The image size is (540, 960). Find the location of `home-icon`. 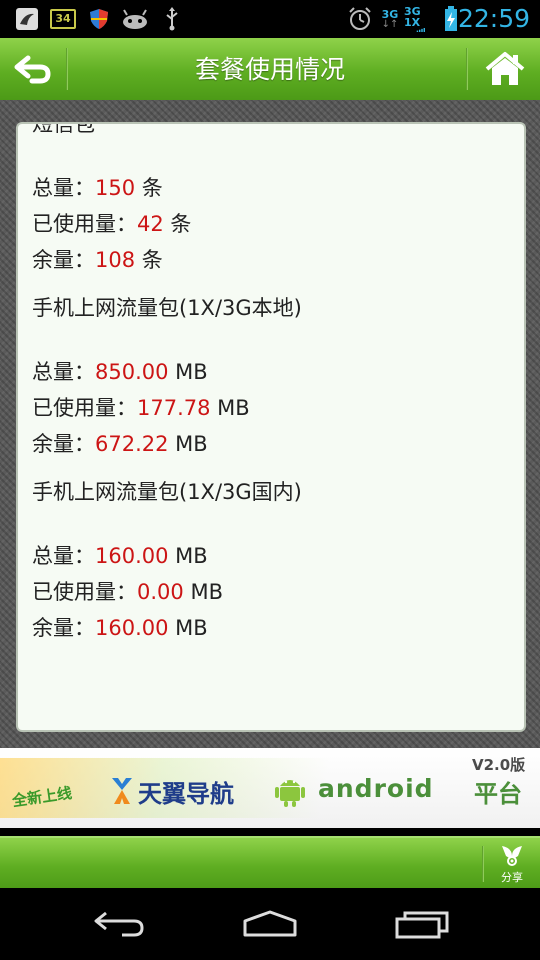

home-icon is located at coordinates (505, 68).